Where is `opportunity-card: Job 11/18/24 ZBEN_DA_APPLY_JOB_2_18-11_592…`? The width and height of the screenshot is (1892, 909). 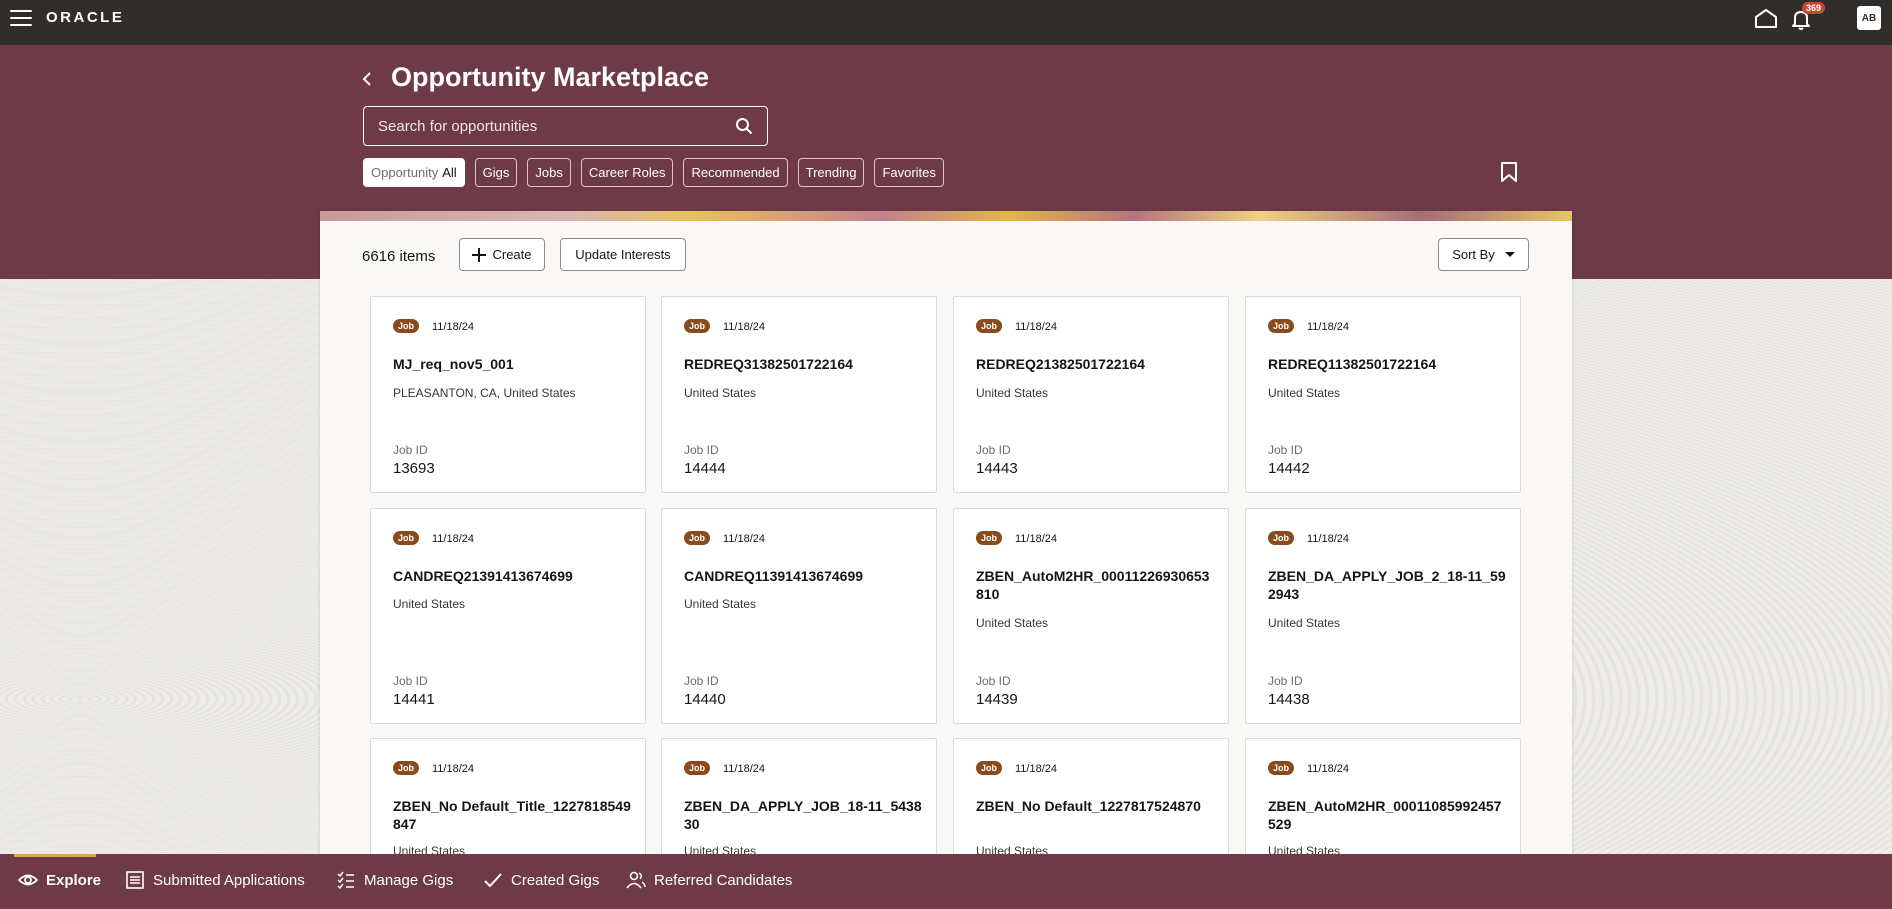
opportunity-card: Job 11/18/24 ZBEN_DA_APPLY_JOB_2_18-11_592… is located at coordinates (1383, 616).